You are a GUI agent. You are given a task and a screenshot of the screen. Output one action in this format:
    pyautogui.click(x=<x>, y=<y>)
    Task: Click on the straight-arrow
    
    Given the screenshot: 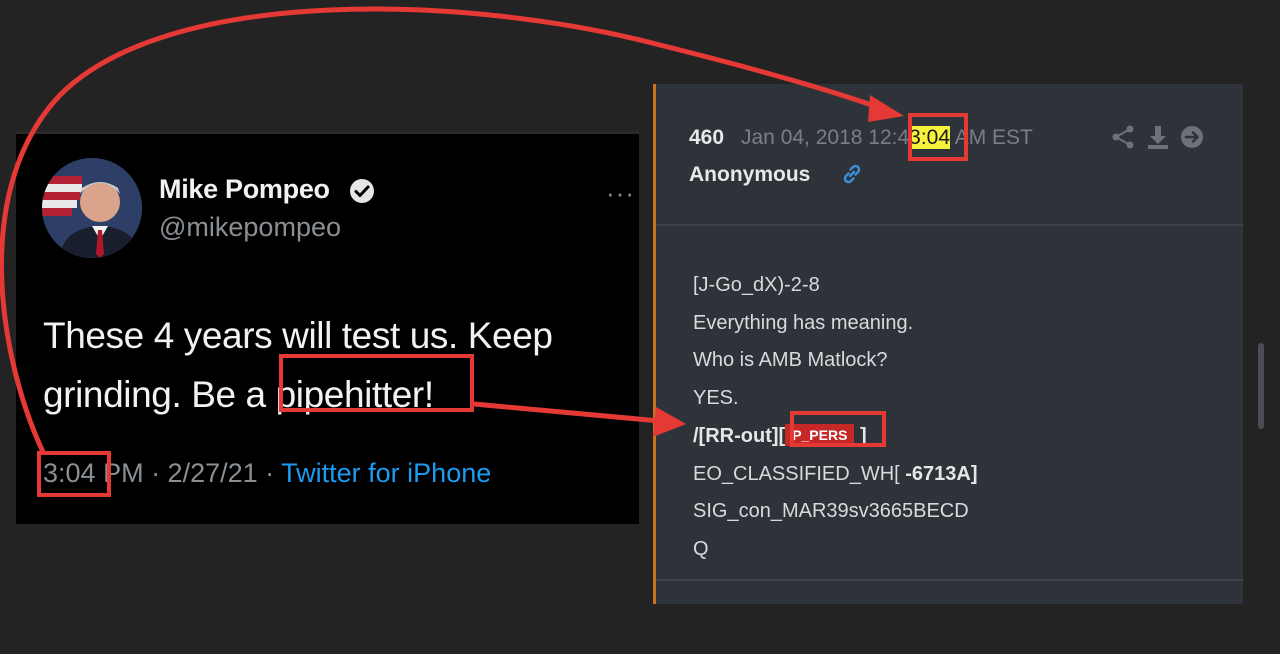 What is the action you would take?
    pyautogui.click(x=567, y=412)
    